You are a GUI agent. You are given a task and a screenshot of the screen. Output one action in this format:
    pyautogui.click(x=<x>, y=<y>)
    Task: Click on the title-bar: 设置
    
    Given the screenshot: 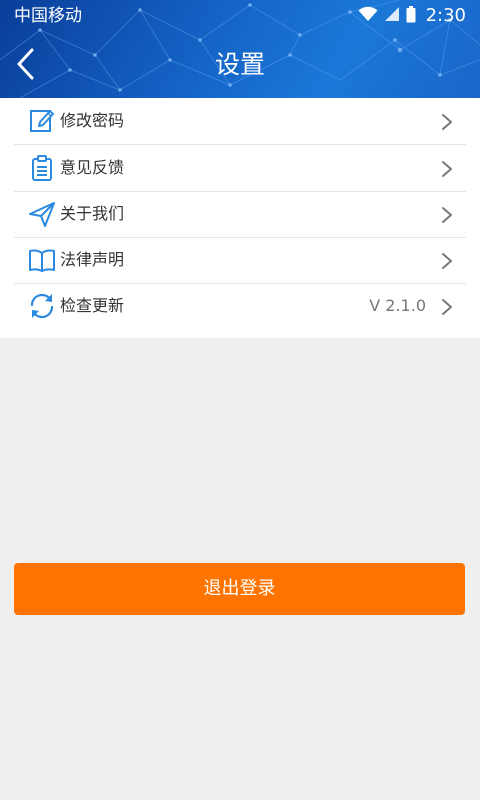 What is the action you would take?
    pyautogui.click(x=240, y=66)
    